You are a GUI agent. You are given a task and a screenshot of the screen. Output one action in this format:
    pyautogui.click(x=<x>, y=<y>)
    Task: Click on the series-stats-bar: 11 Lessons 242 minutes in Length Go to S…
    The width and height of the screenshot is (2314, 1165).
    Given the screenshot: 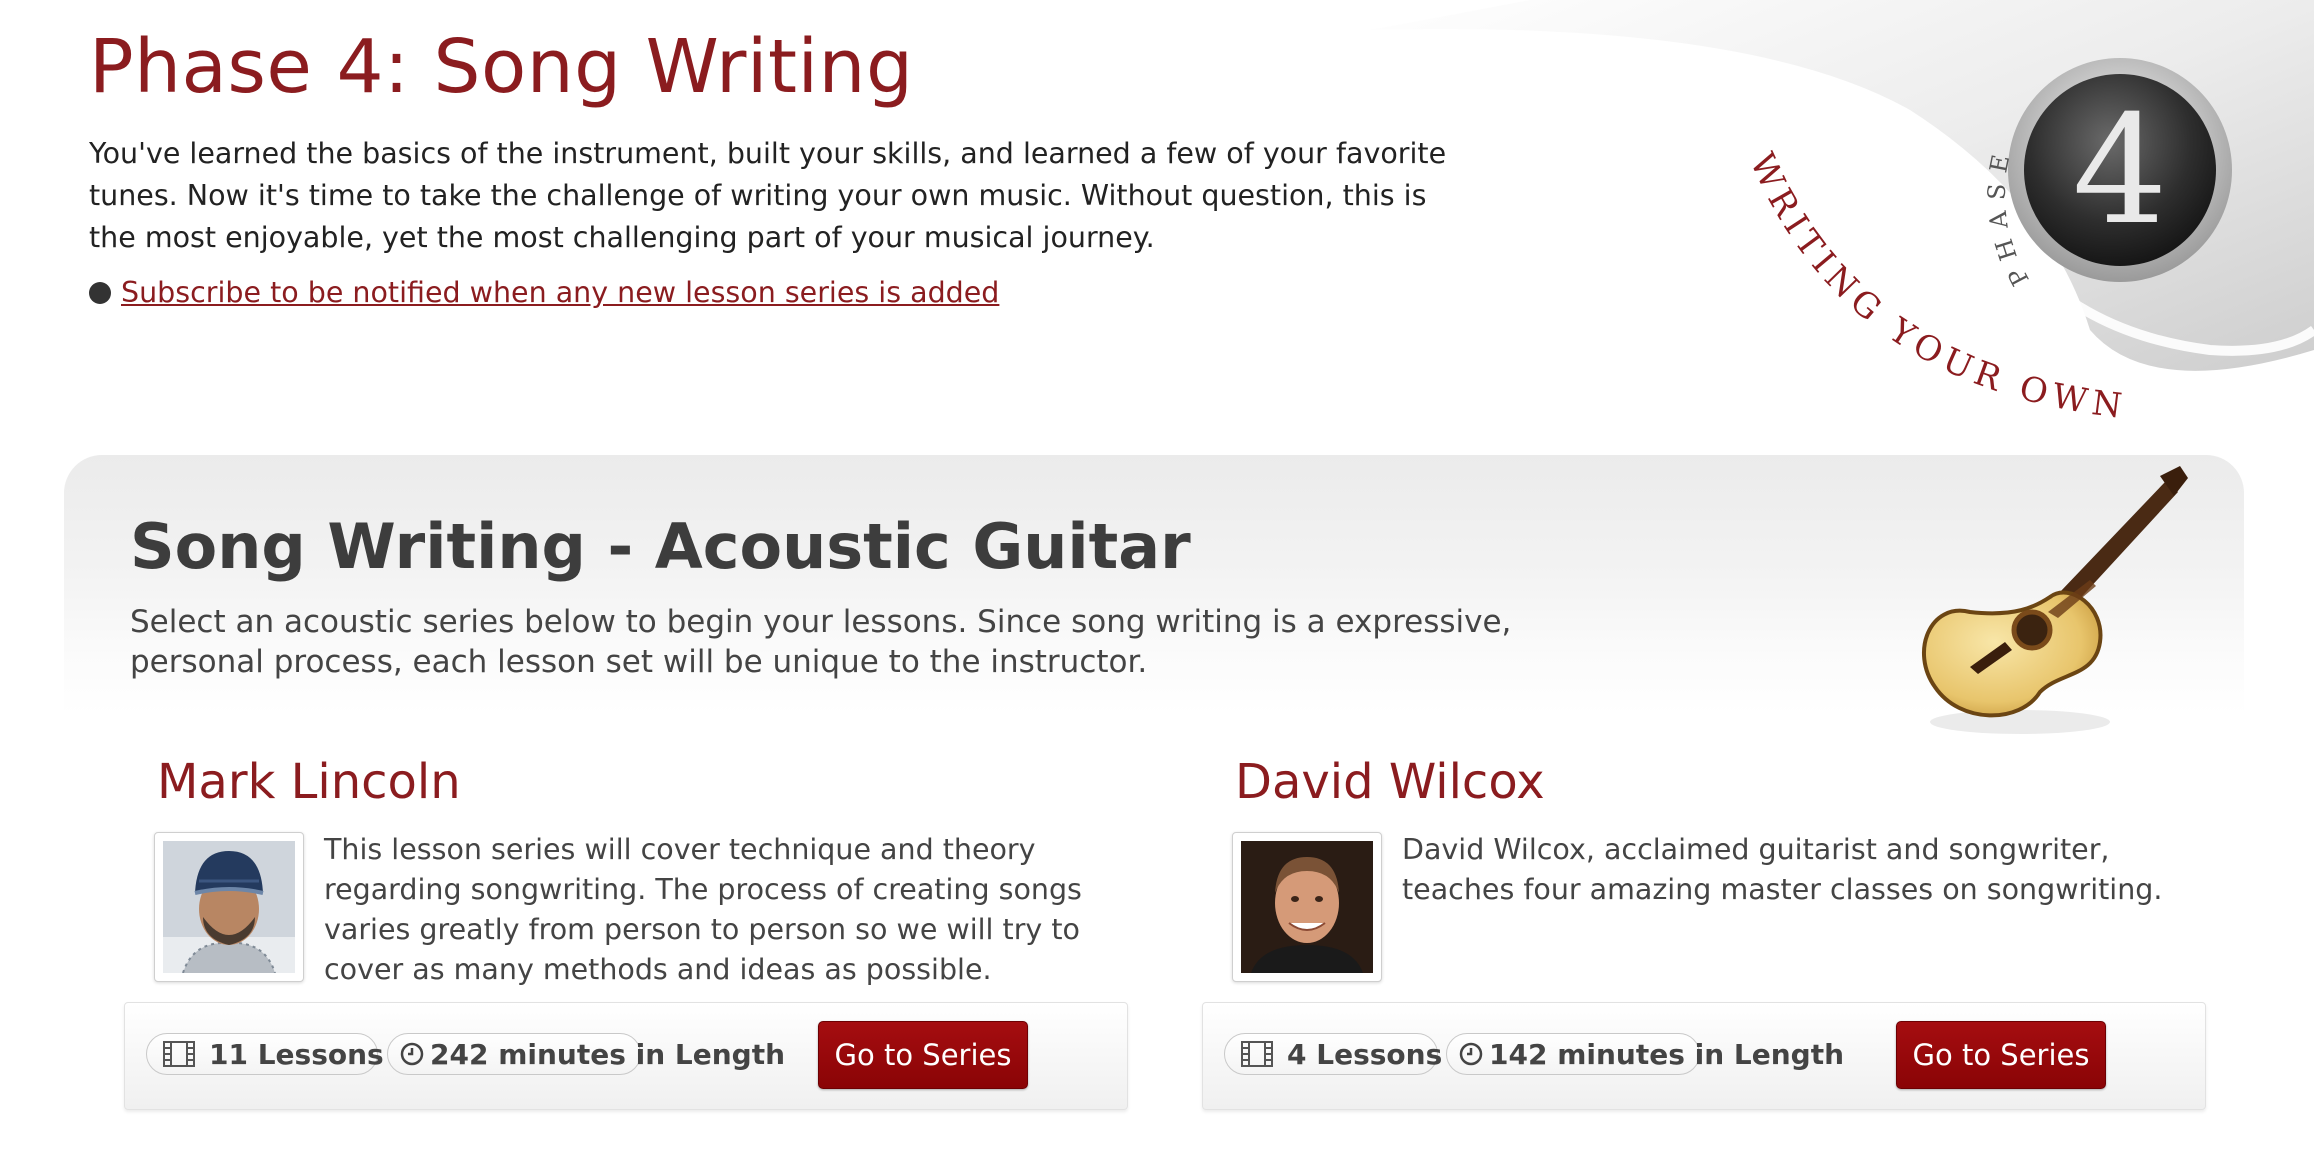 What is the action you would take?
    pyautogui.click(x=626, y=1056)
    